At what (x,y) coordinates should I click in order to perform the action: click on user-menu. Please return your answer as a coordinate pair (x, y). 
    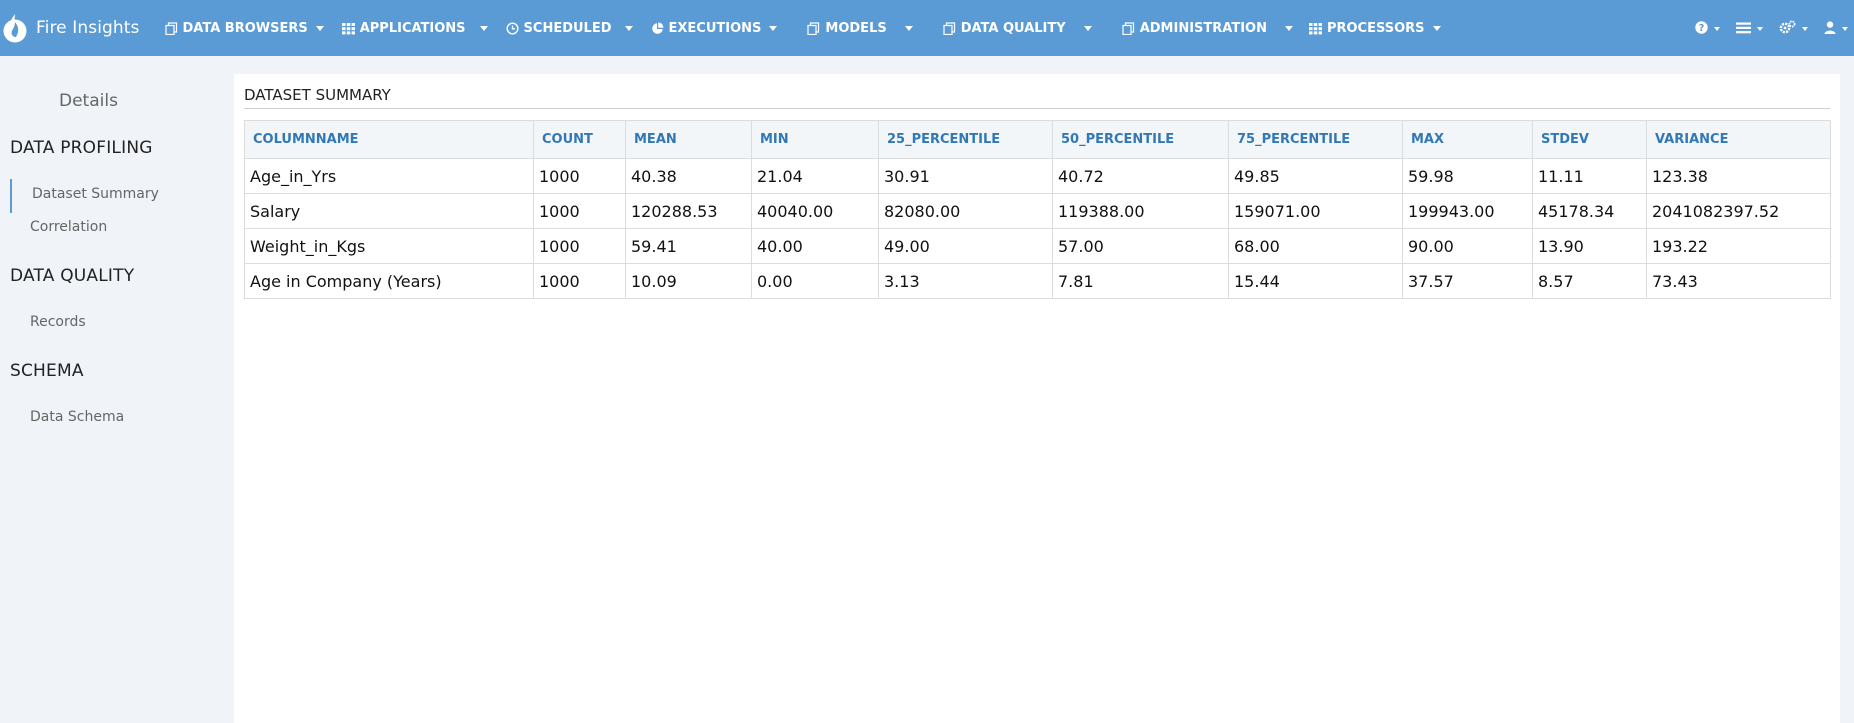
    Looking at the image, I should click on (1836, 28).